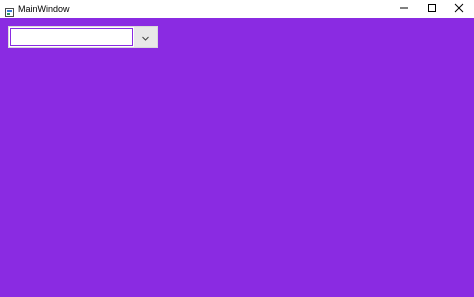  I want to click on maximize-button, so click(432, 9).